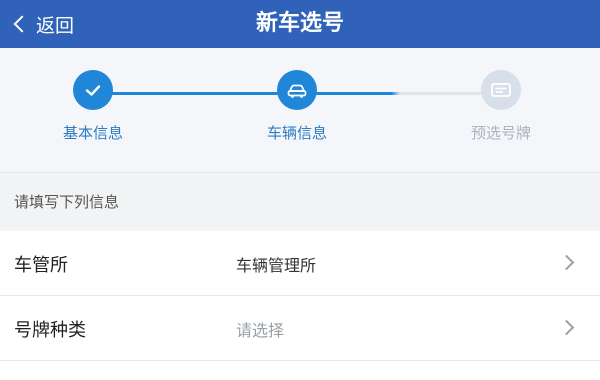 This screenshot has width=600, height=380. I want to click on form-hint-text: 请填写下列信息, so click(67, 202).